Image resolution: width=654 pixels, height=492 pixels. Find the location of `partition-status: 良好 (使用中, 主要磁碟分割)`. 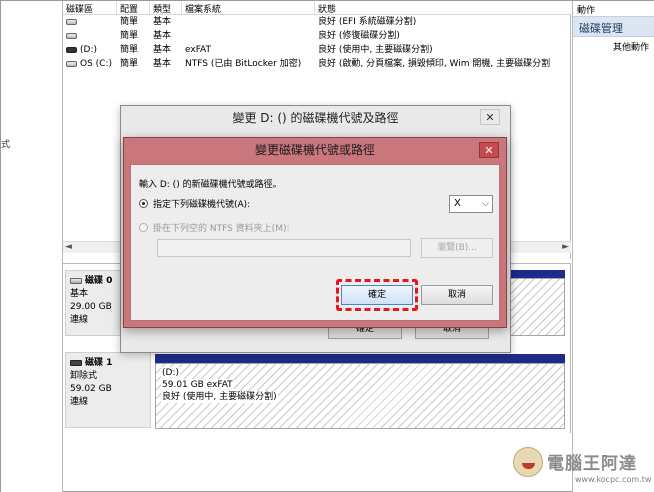

partition-status: 良好 (使用中, 主要磁碟分割) is located at coordinates (219, 397).